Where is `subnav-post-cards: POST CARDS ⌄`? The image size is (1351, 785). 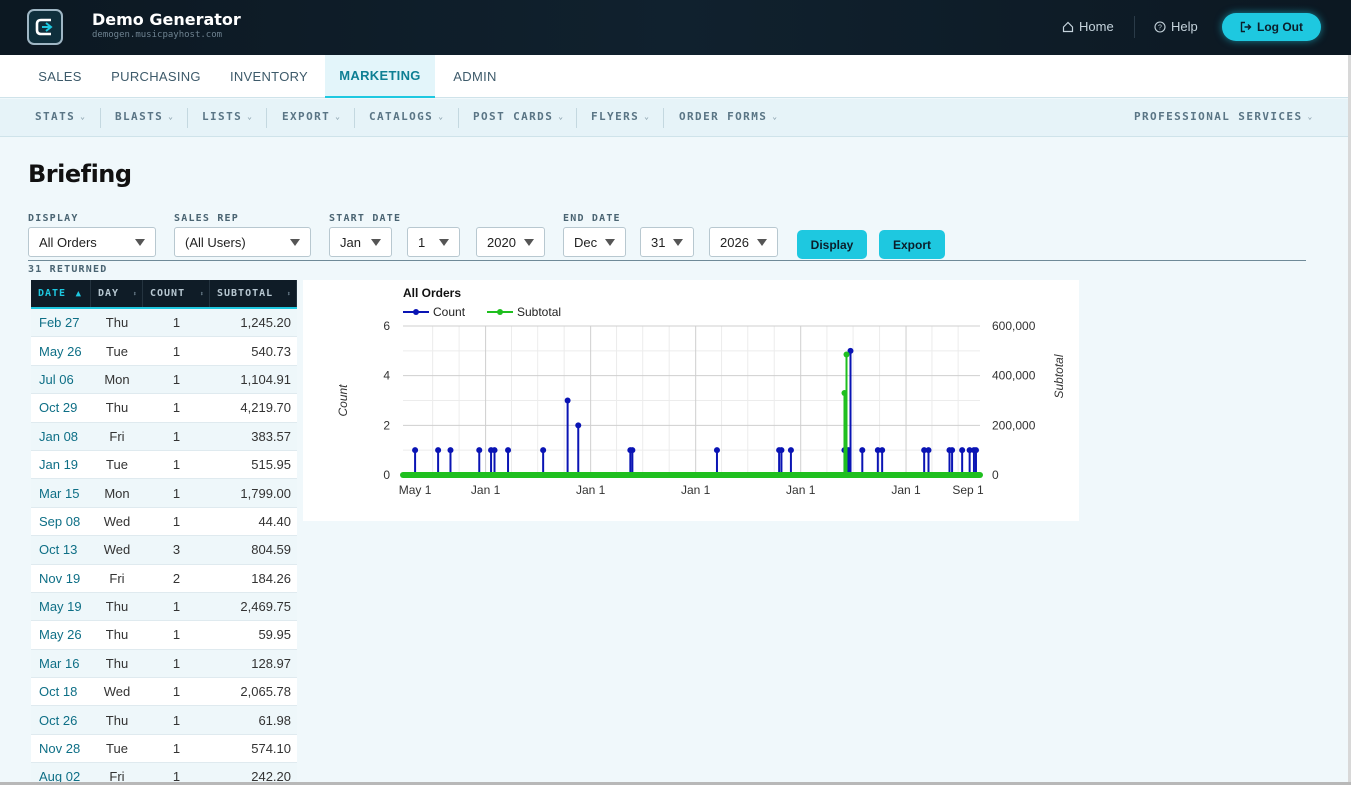
subnav-post-cards: POST CARDS ⌄ is located at coordinates (518, 116).